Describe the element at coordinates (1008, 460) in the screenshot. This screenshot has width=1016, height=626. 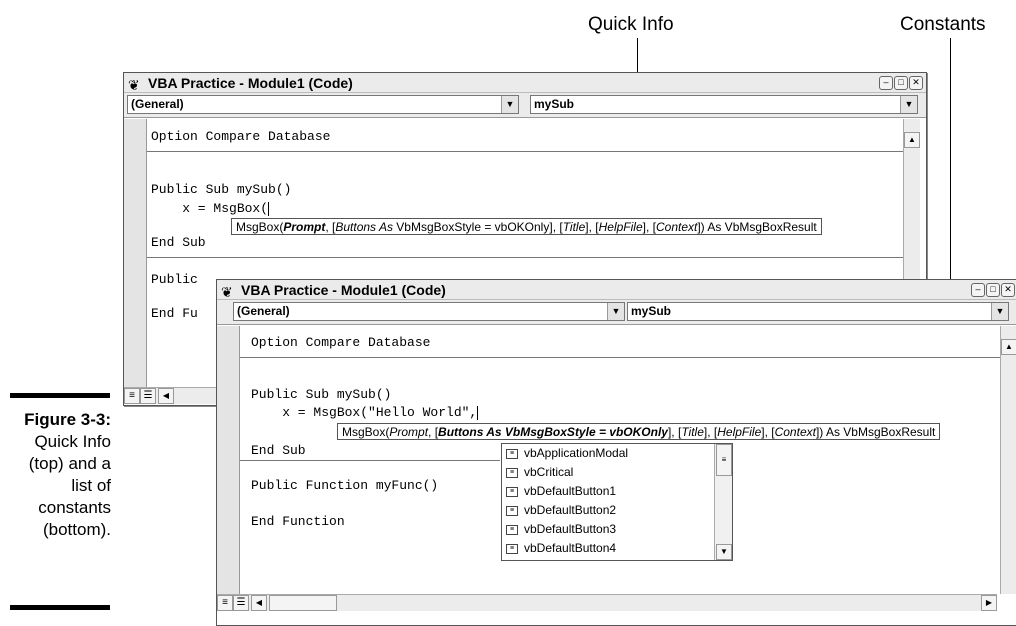
I see `vertical-scrollbar: ▲` at that location.